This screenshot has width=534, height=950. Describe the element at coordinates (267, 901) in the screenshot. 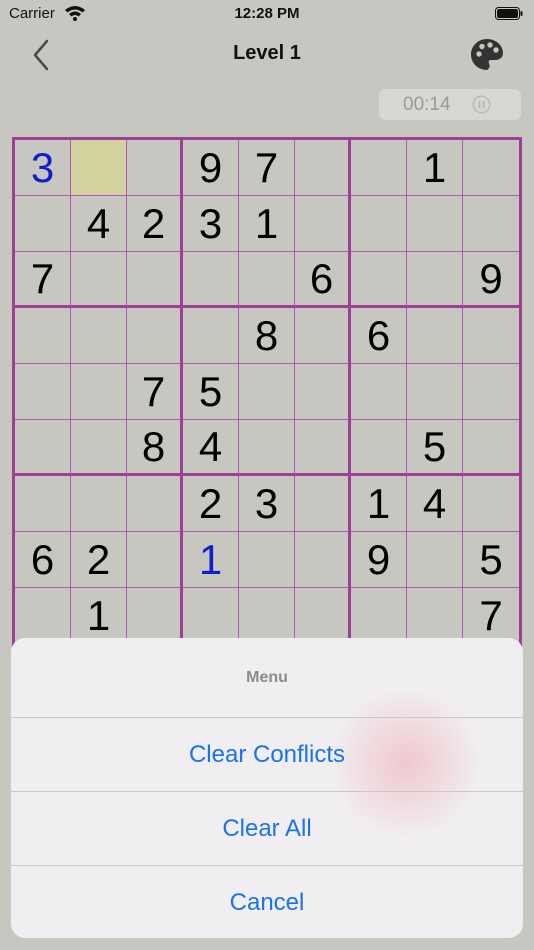

I see `cancel-button: Cancel` at that location.